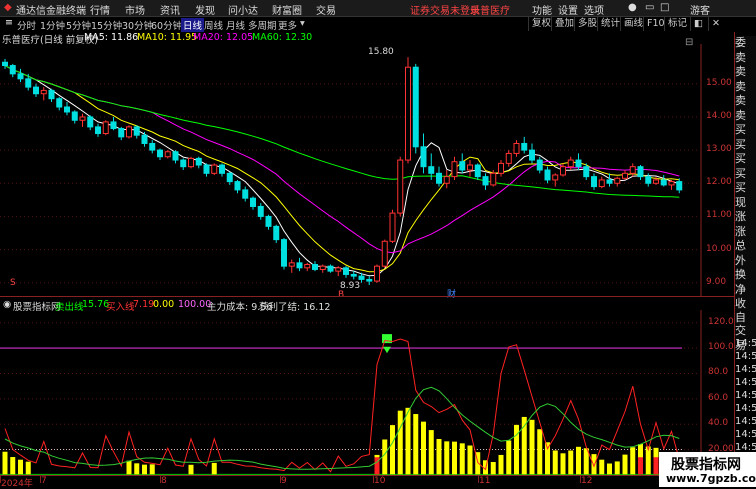 This screenshot has height=489, width=756. Describe the element at coordinates (706, 465) in the screenshot. I see `watermark-title: 股票指标网` at that location.